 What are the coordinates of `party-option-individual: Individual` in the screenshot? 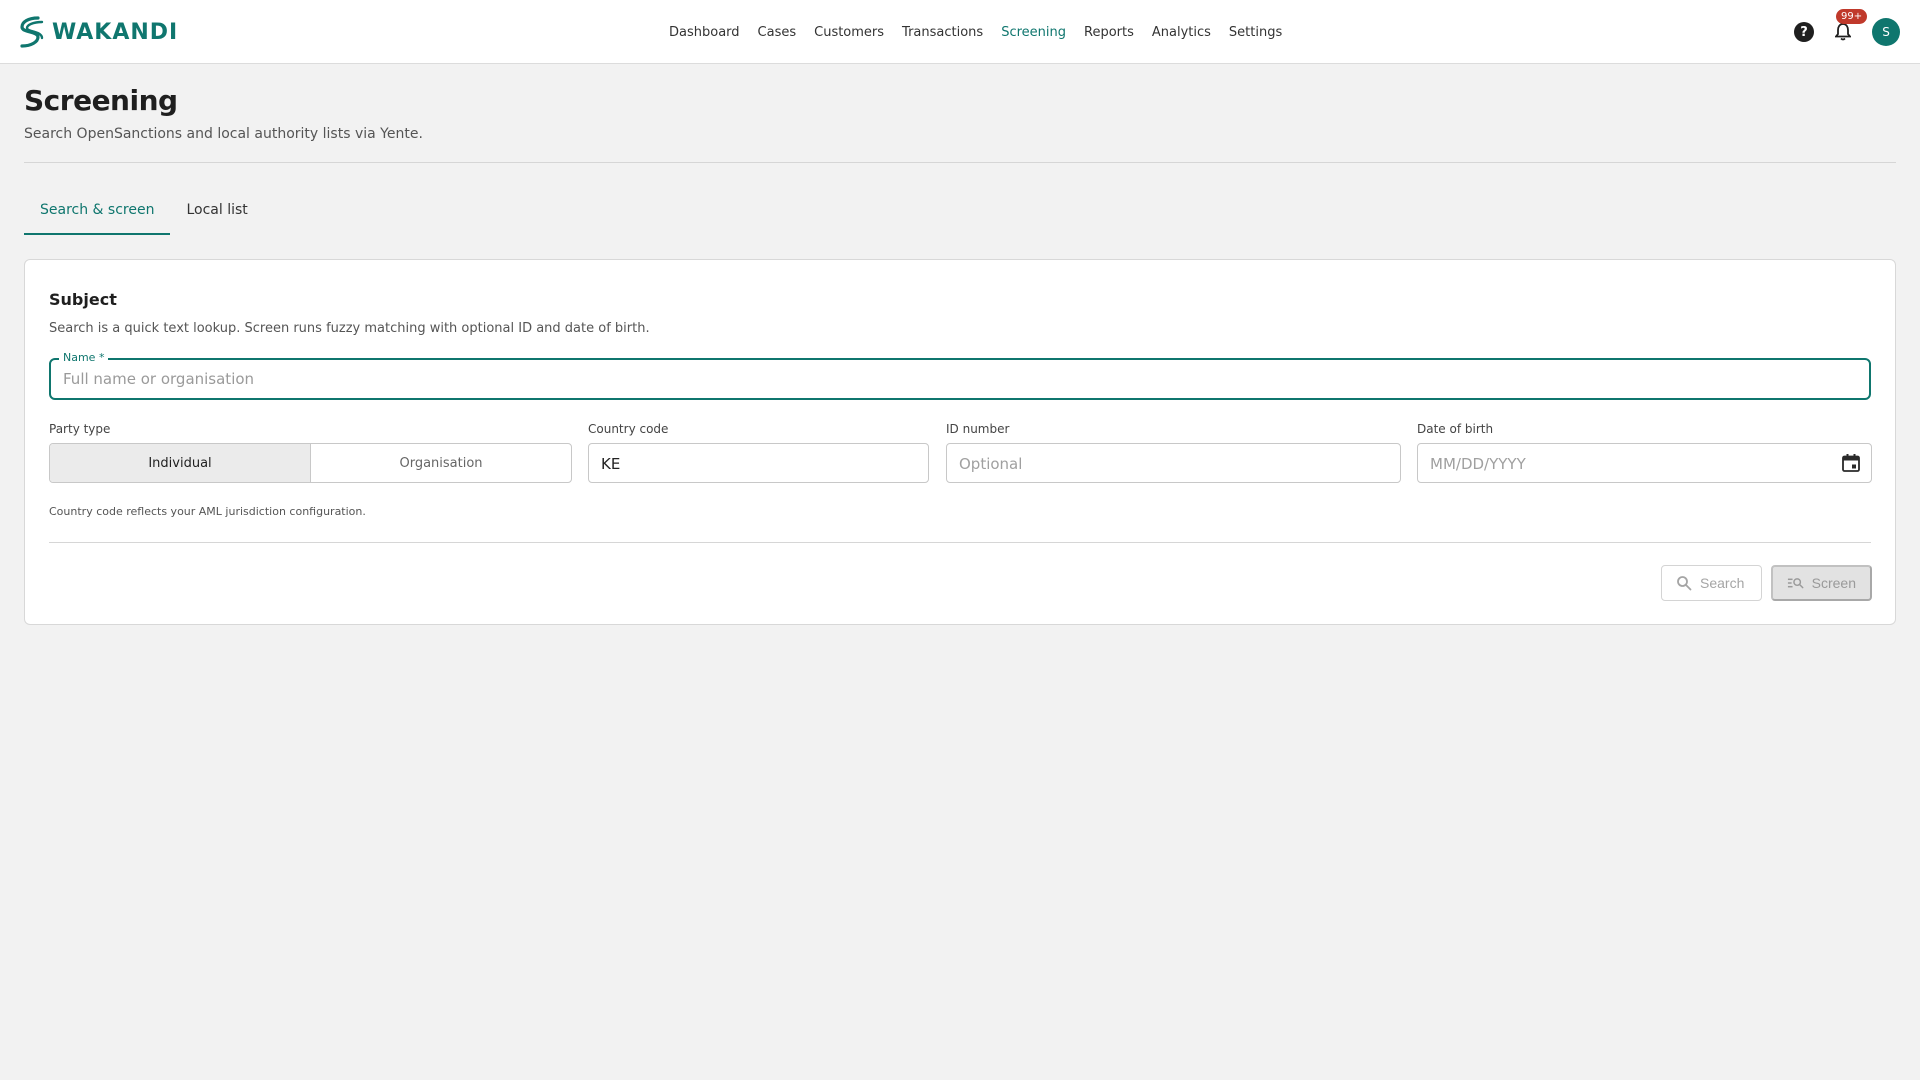 It's located at (180, 463).